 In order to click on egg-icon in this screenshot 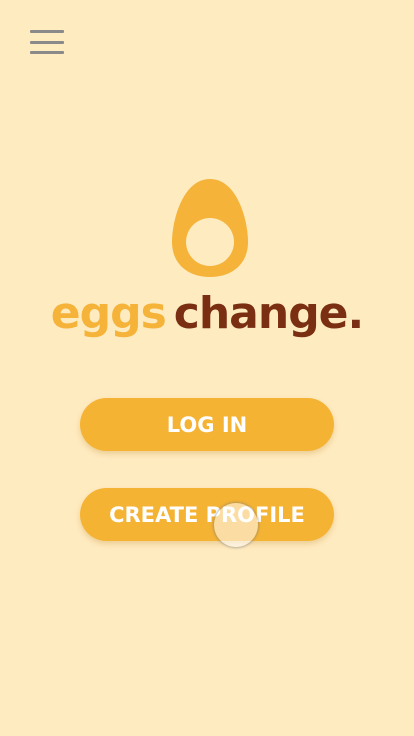, I will do `click(210, 228)`.